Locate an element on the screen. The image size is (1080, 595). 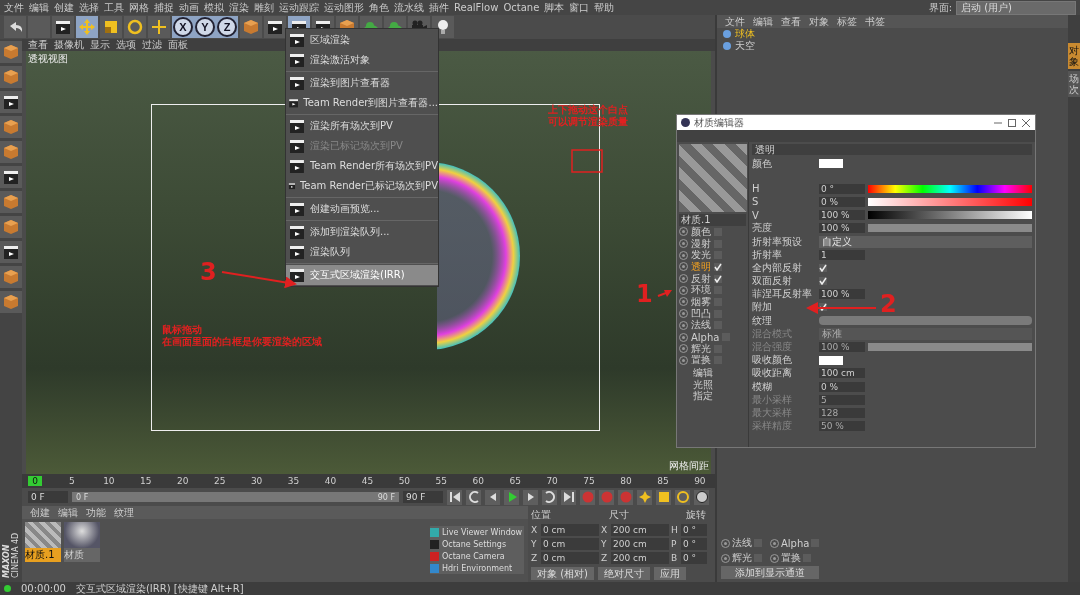
object-name: 球体 is located at coordinates (745, 34).